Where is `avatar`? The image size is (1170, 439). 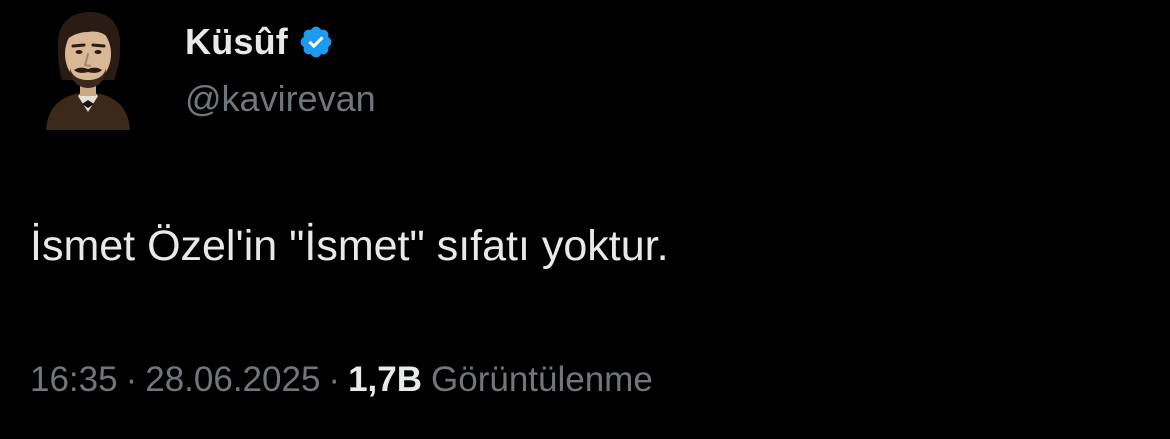
avatar is located at coordinates (88, 69).